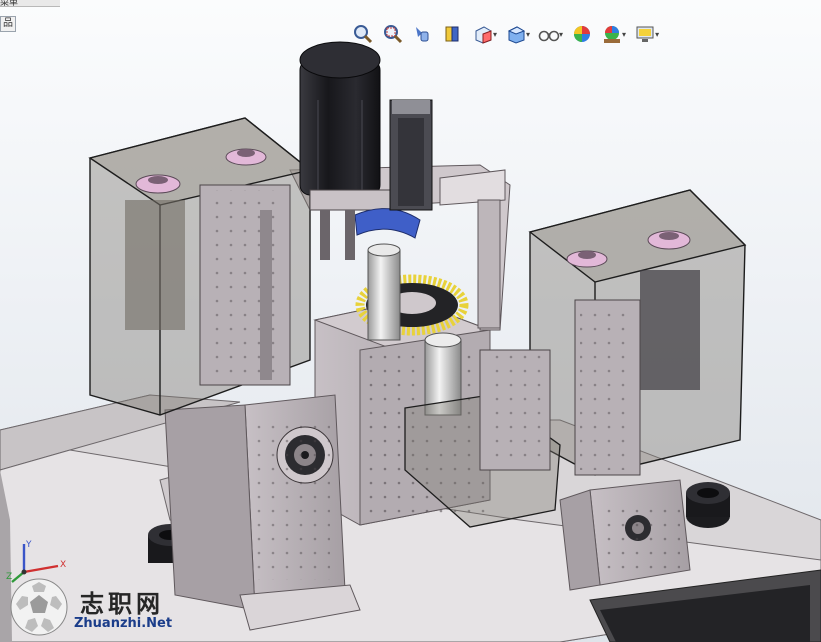  I want to click on hide-show-dropdown-icon: ▾, so click(561, 34).